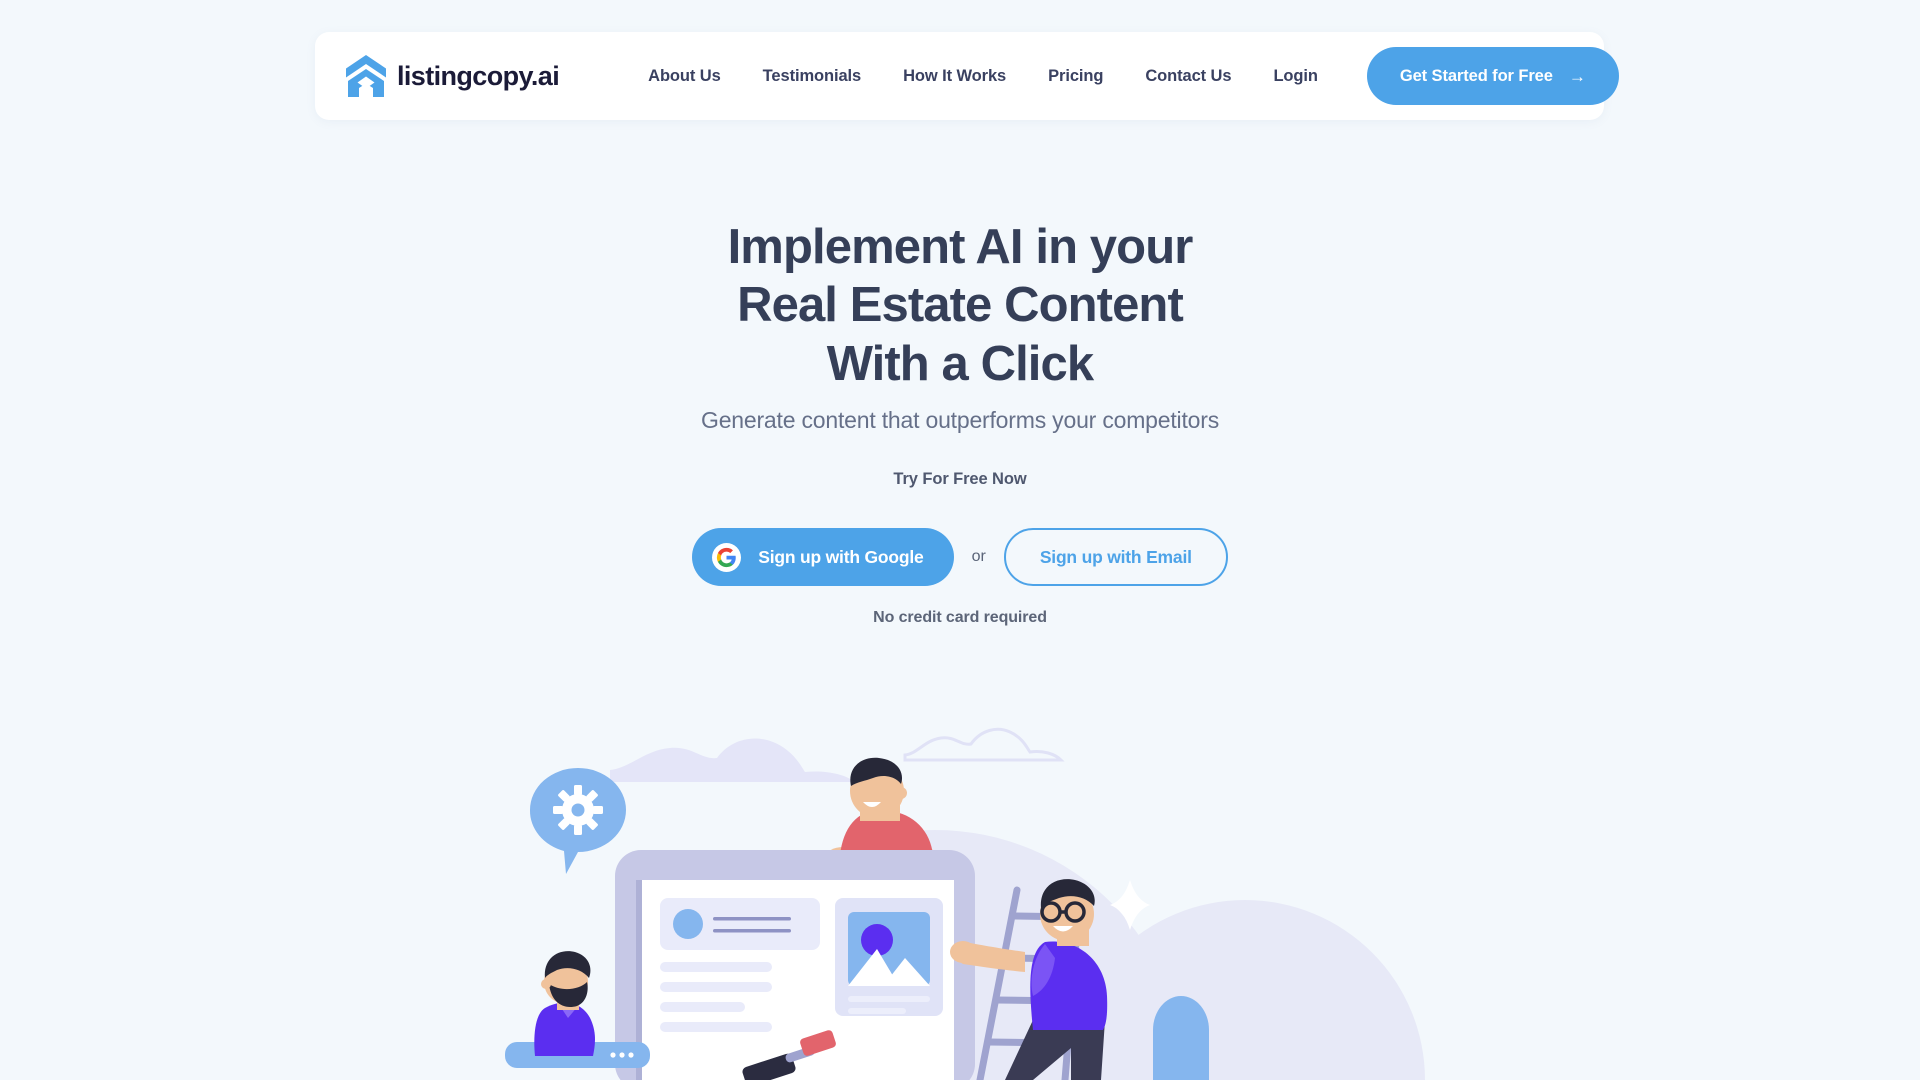  I want to click on headline-line-2: Real Estate Content, so click(960, 305).